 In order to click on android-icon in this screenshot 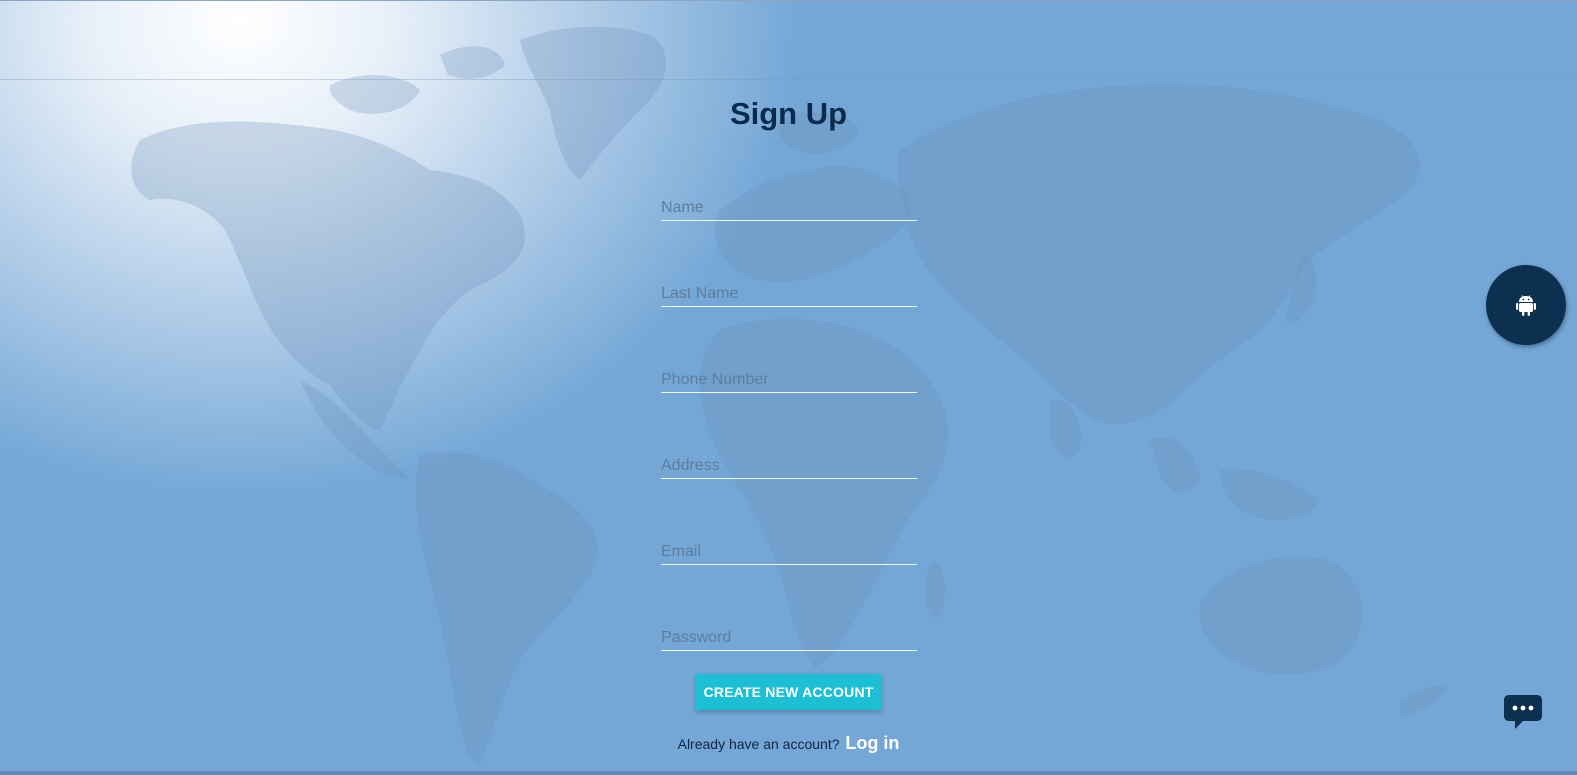, I will do `click(1526, 305)`.